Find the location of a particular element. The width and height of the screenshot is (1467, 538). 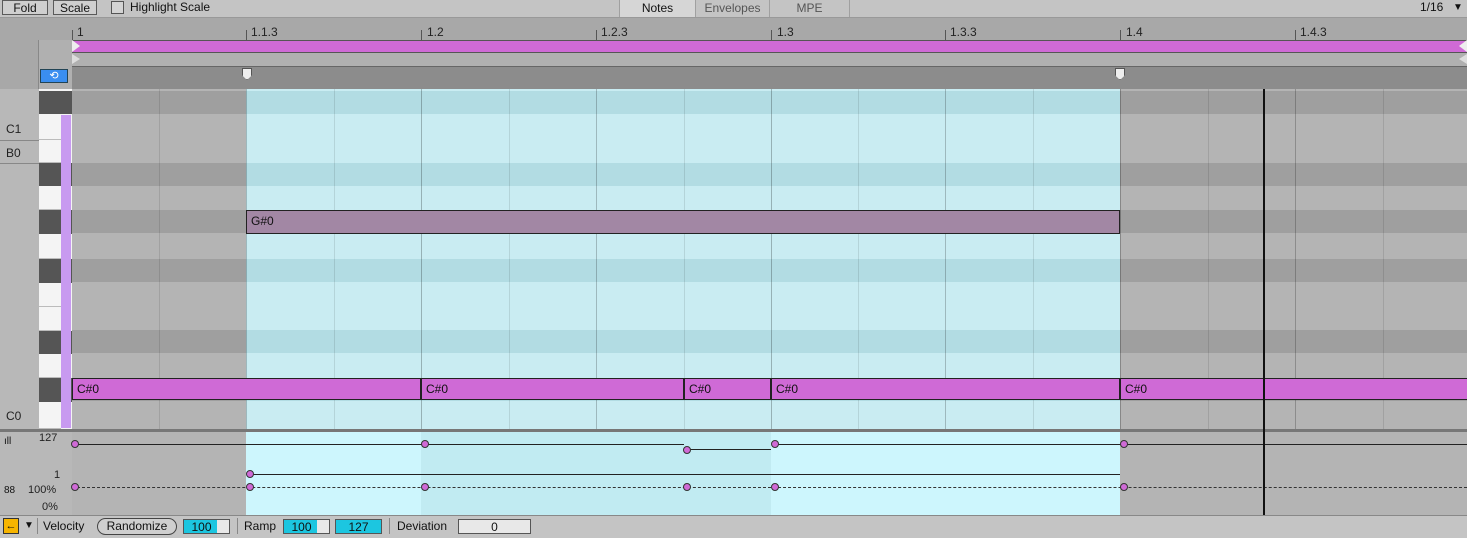

time-ruler is located at coordinates (733, 29).